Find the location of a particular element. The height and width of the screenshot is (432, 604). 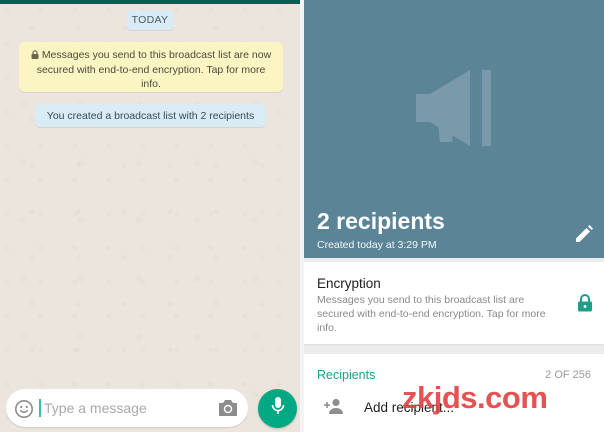

add-person-icon is located at coordinates (334, 406).